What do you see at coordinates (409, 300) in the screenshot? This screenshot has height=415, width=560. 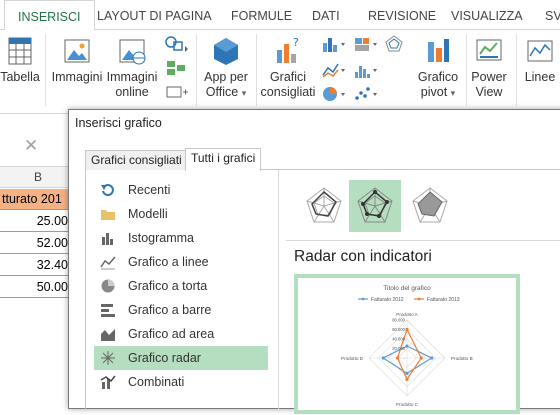 I see `preview-legend: Fatturato 2012 Fatturato 2013` at bounding box center [409, 300].